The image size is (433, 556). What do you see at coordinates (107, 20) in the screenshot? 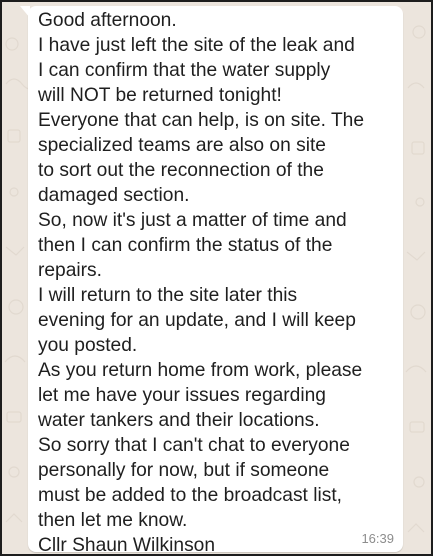
I see `message-line: Good afternoon.` at bounding box center [107, 20].